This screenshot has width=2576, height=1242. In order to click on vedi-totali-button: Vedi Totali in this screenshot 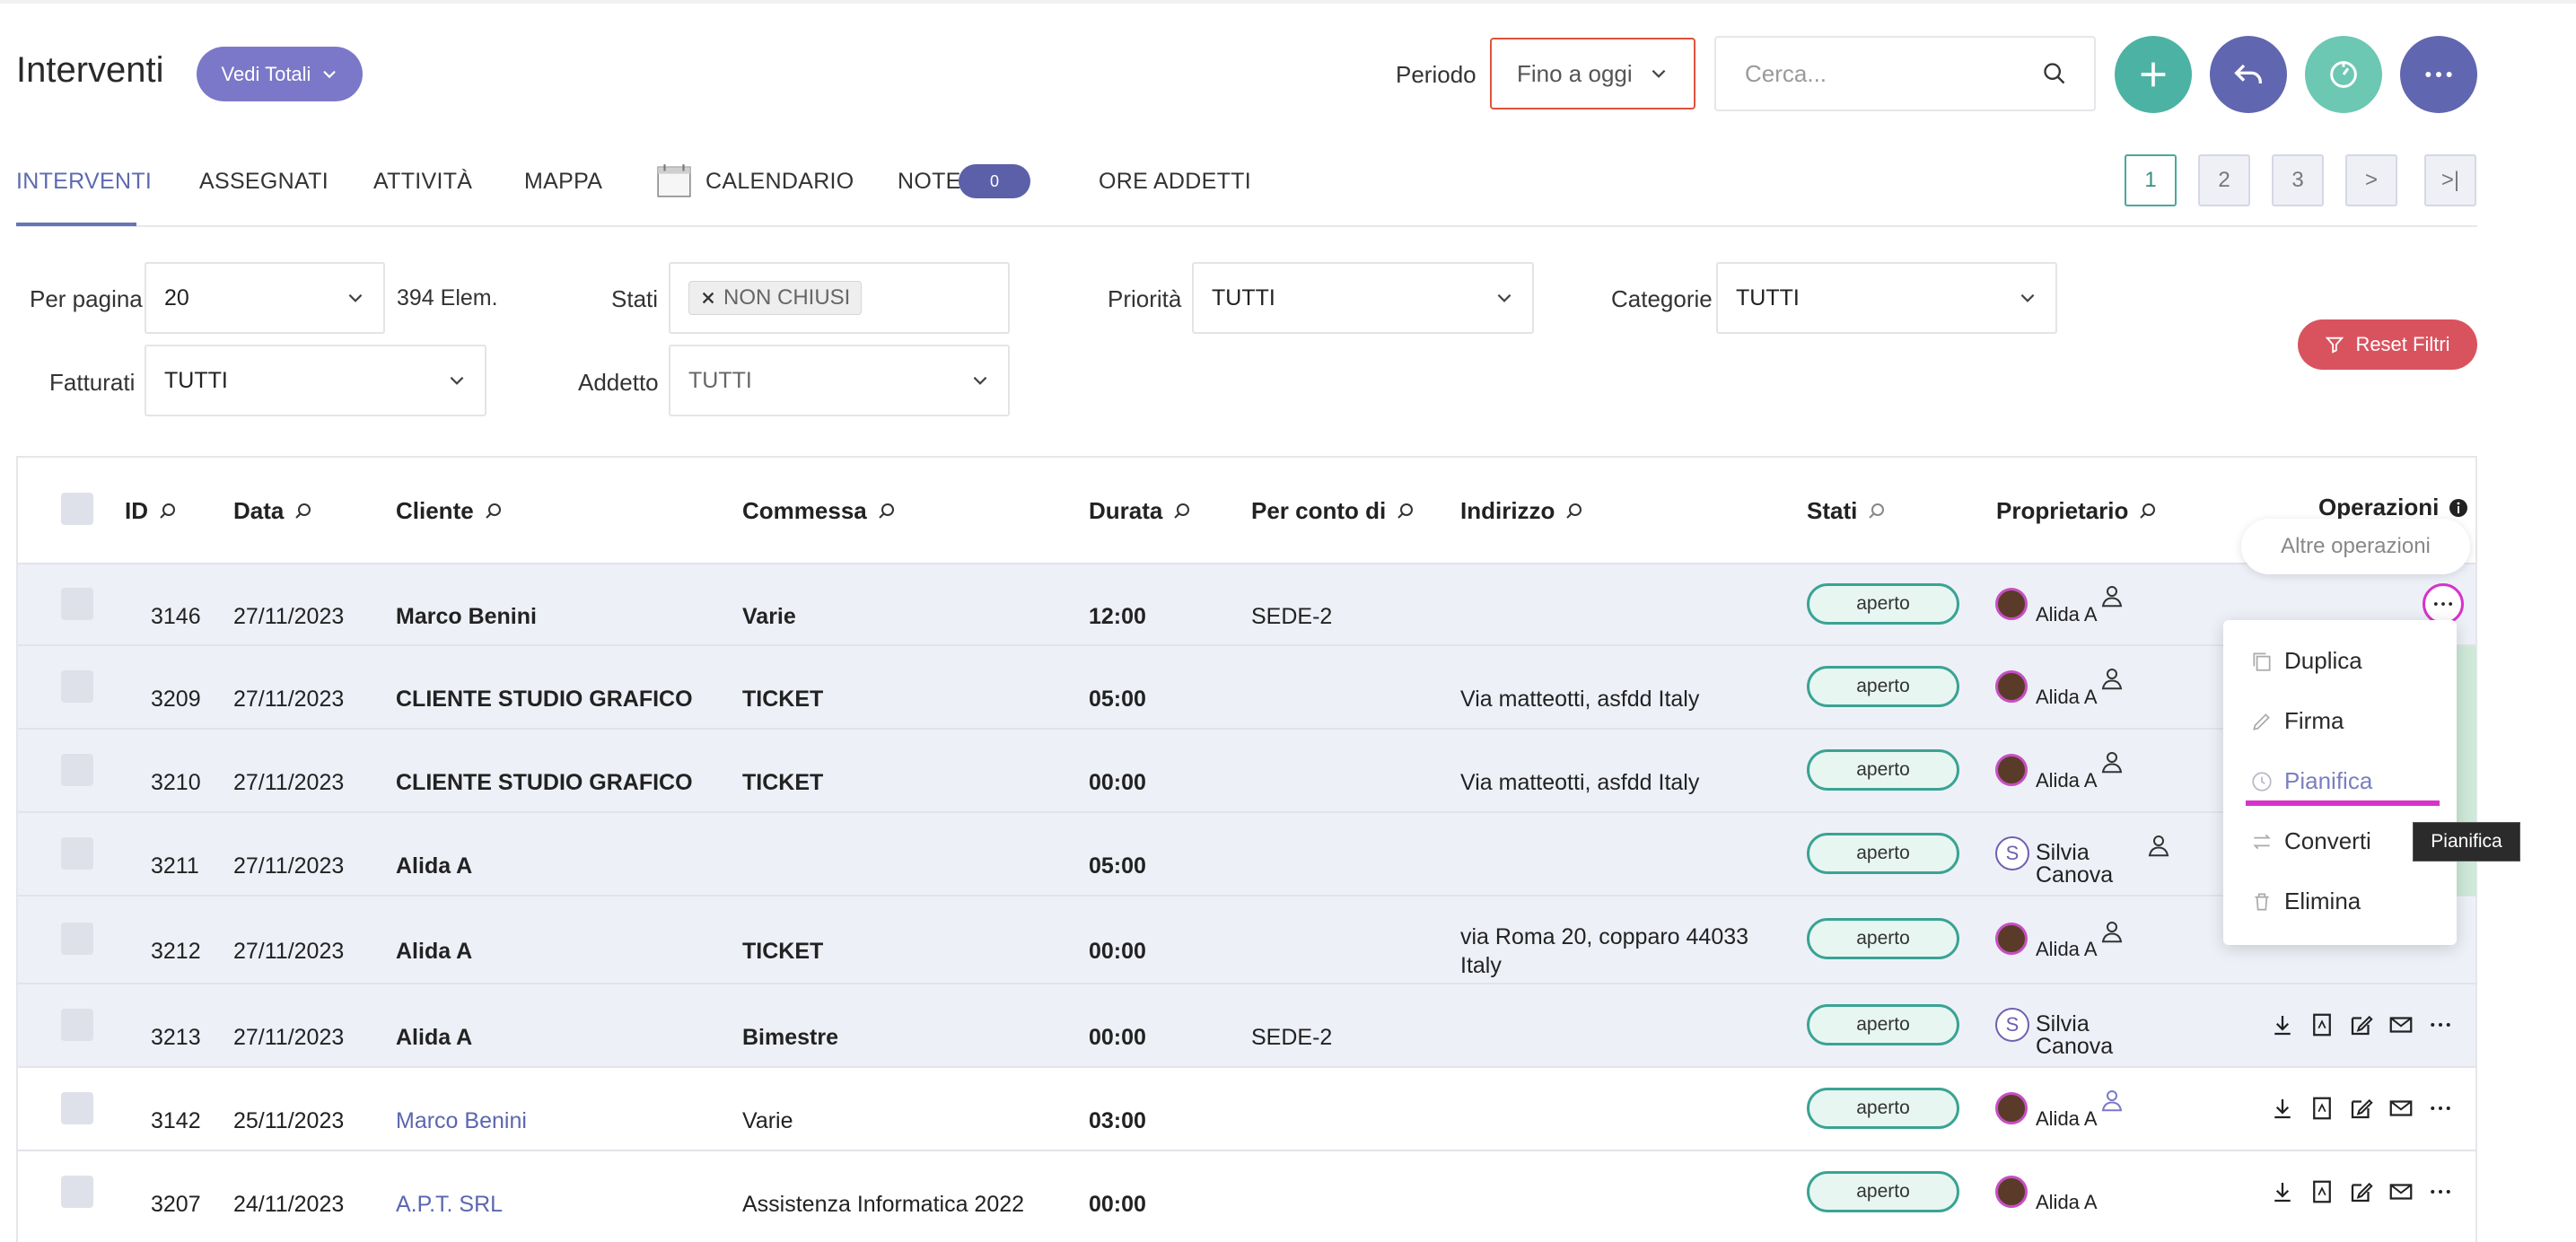, I will do `click(280, 74)`.